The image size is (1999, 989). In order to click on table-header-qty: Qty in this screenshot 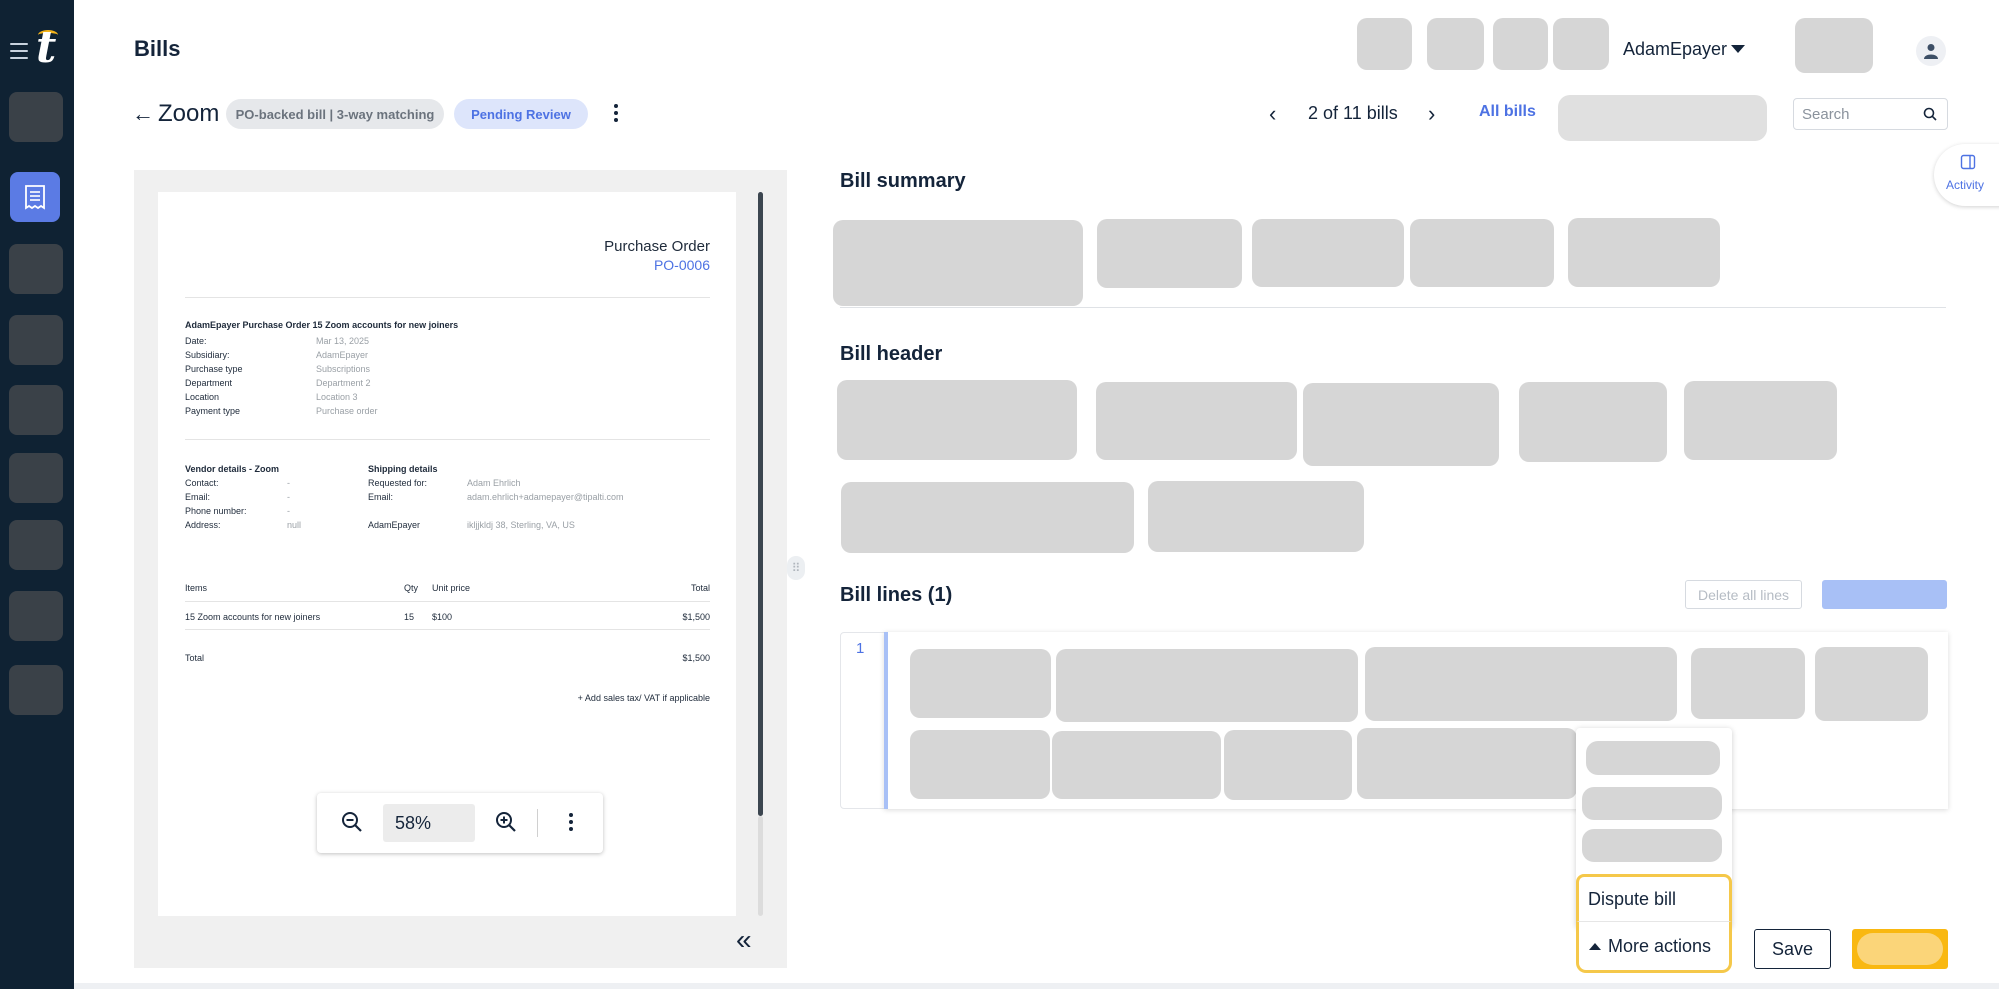, I will do `click(411, 588)`.